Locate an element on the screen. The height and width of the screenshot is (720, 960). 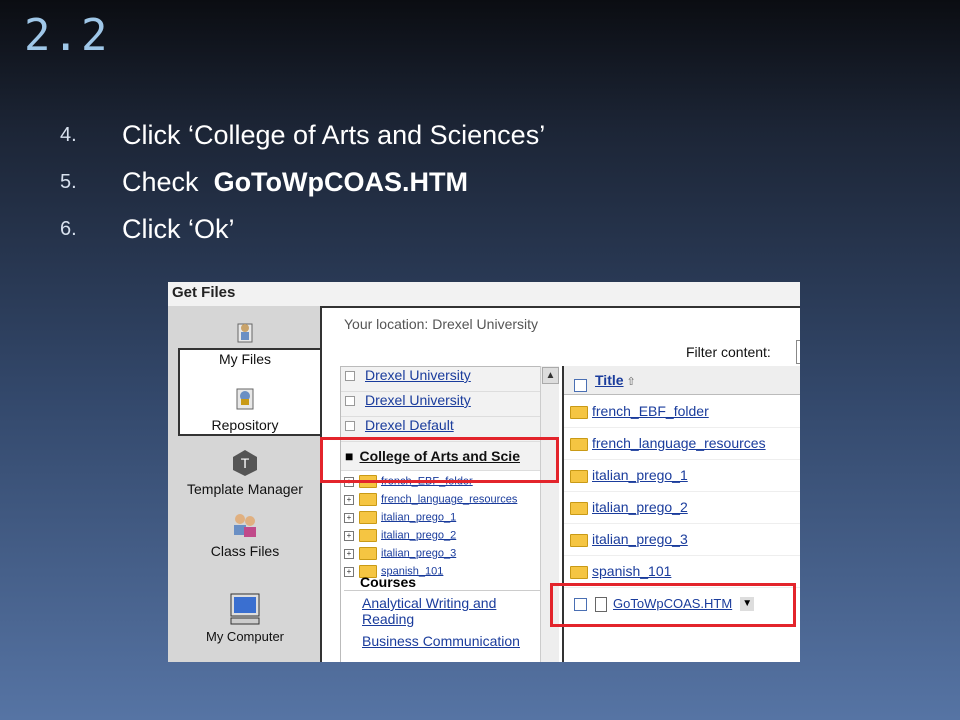
list-item-label: italian_prego_2 is located at coordinates (640, 507).